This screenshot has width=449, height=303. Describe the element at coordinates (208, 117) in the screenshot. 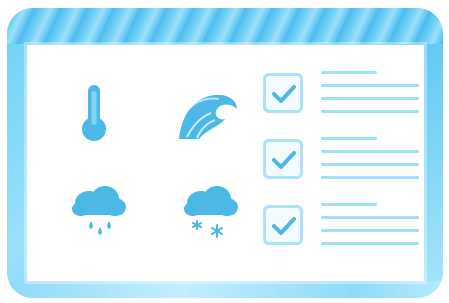

I see `wave-icon` at that location.